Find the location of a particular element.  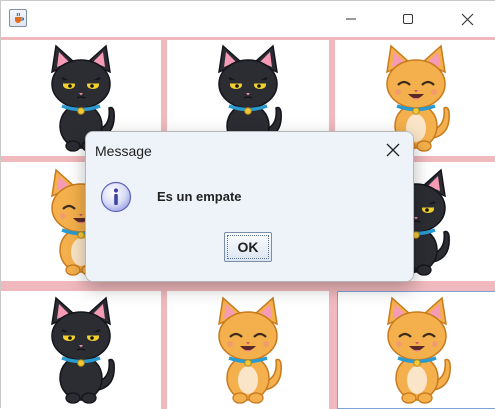

ok-button: OK is located at coordinates (248, 247).